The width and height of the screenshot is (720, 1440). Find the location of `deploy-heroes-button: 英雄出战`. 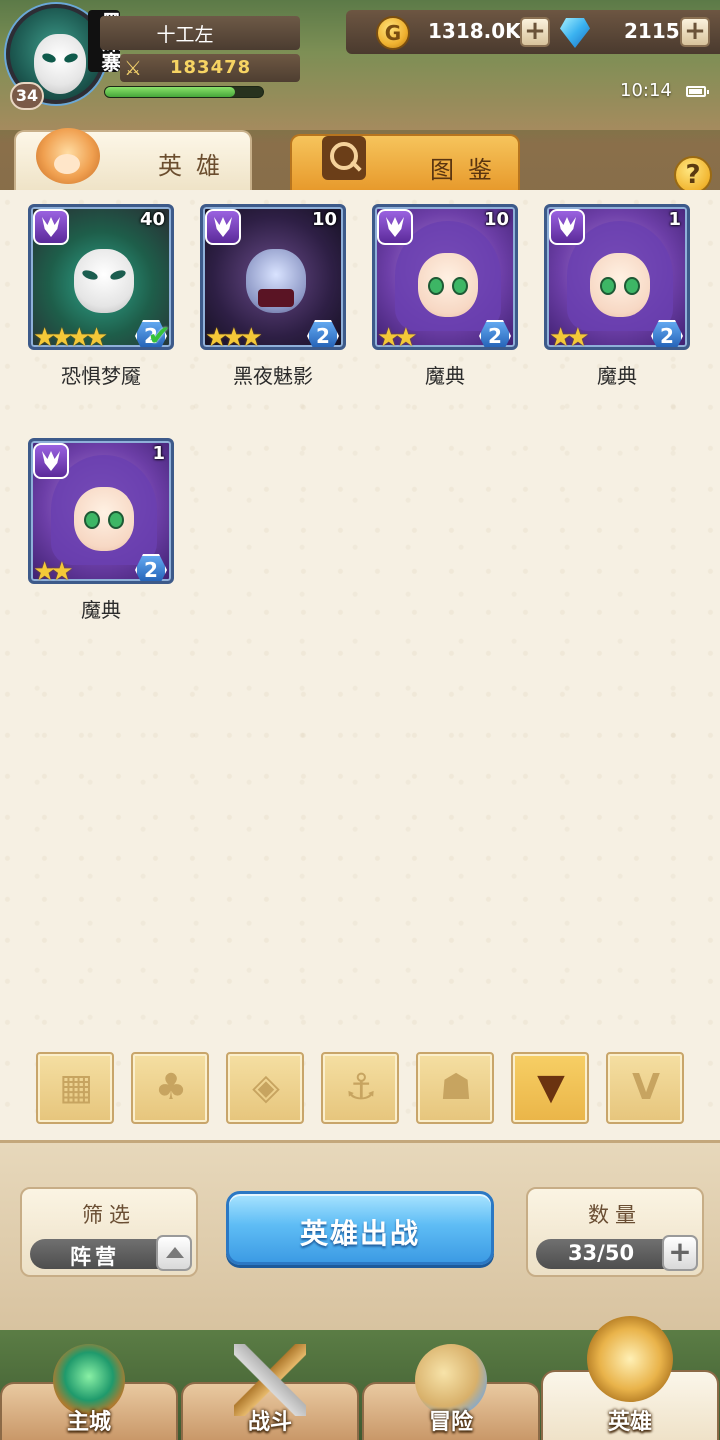

deploy-heroes-button: 英雄出战 is located at coordinates (360, 1228).